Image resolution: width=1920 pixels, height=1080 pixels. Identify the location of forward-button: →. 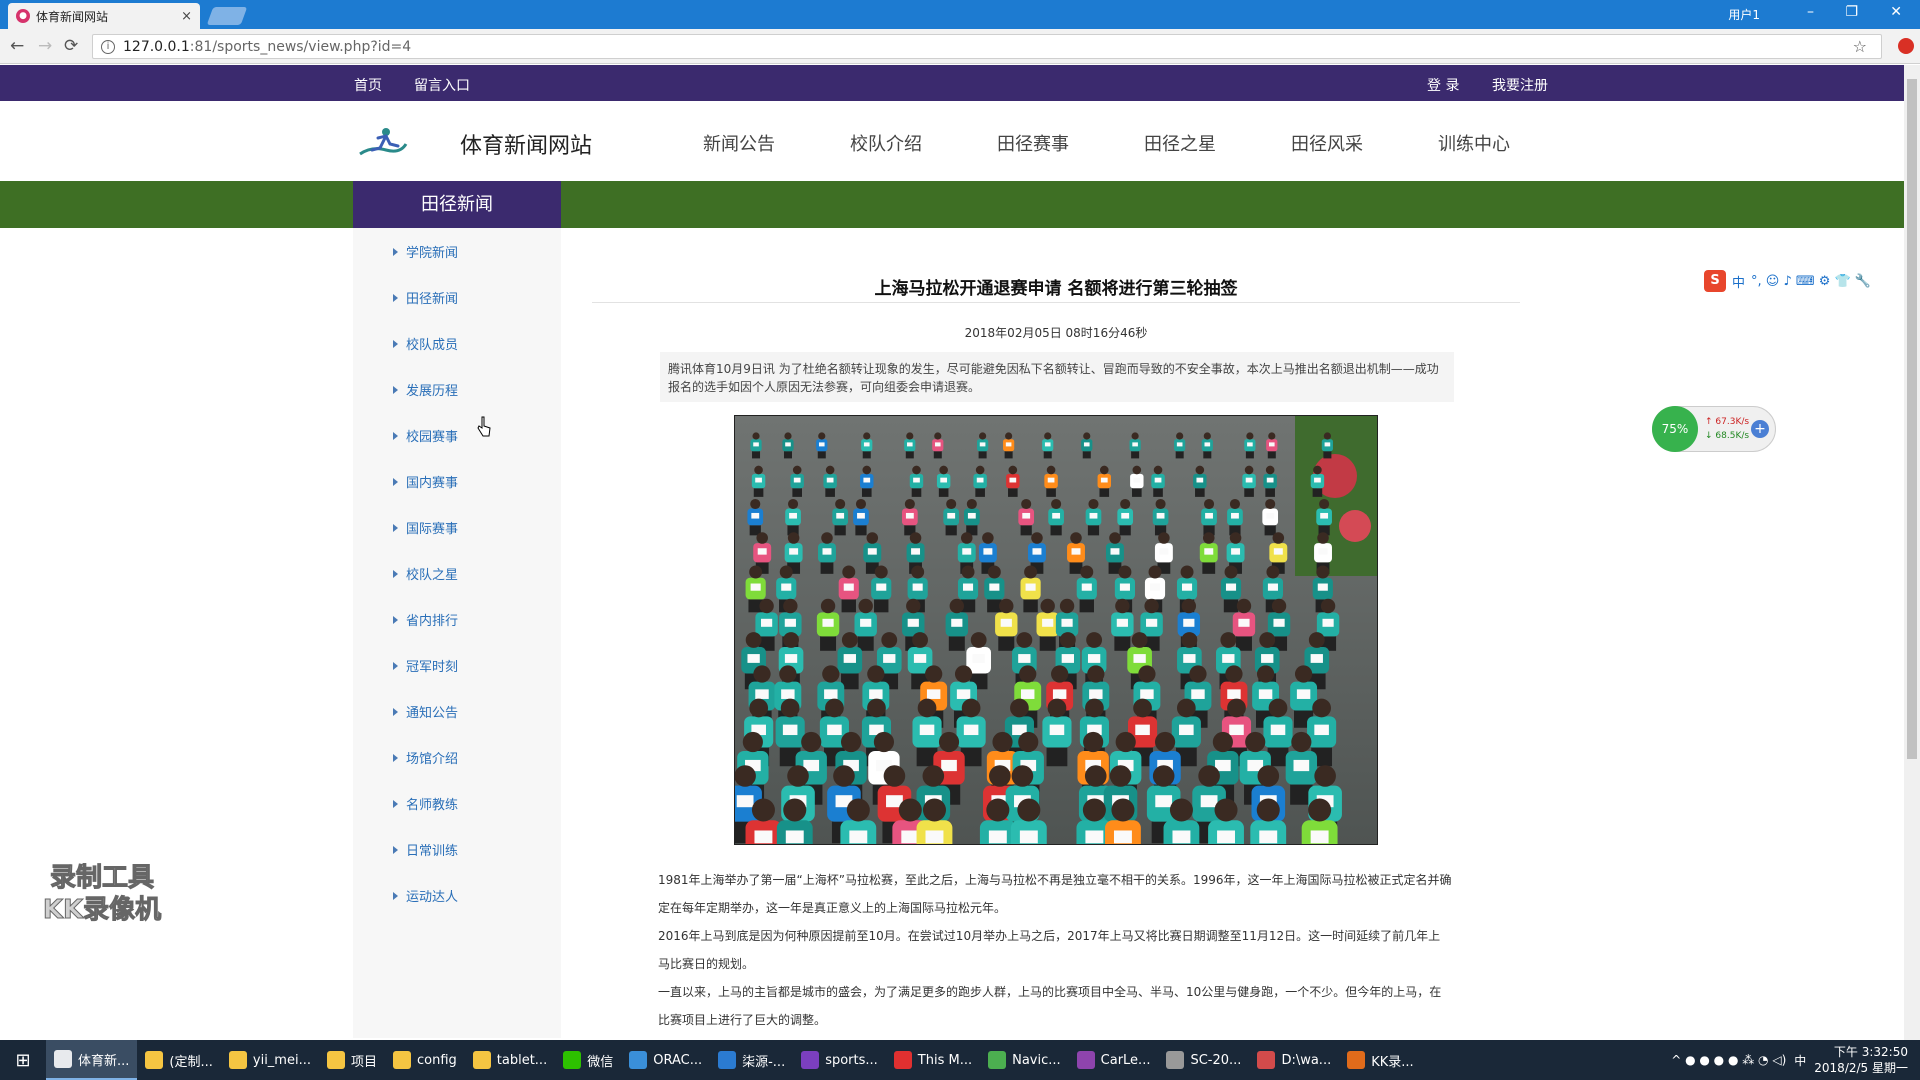
(45, 46).